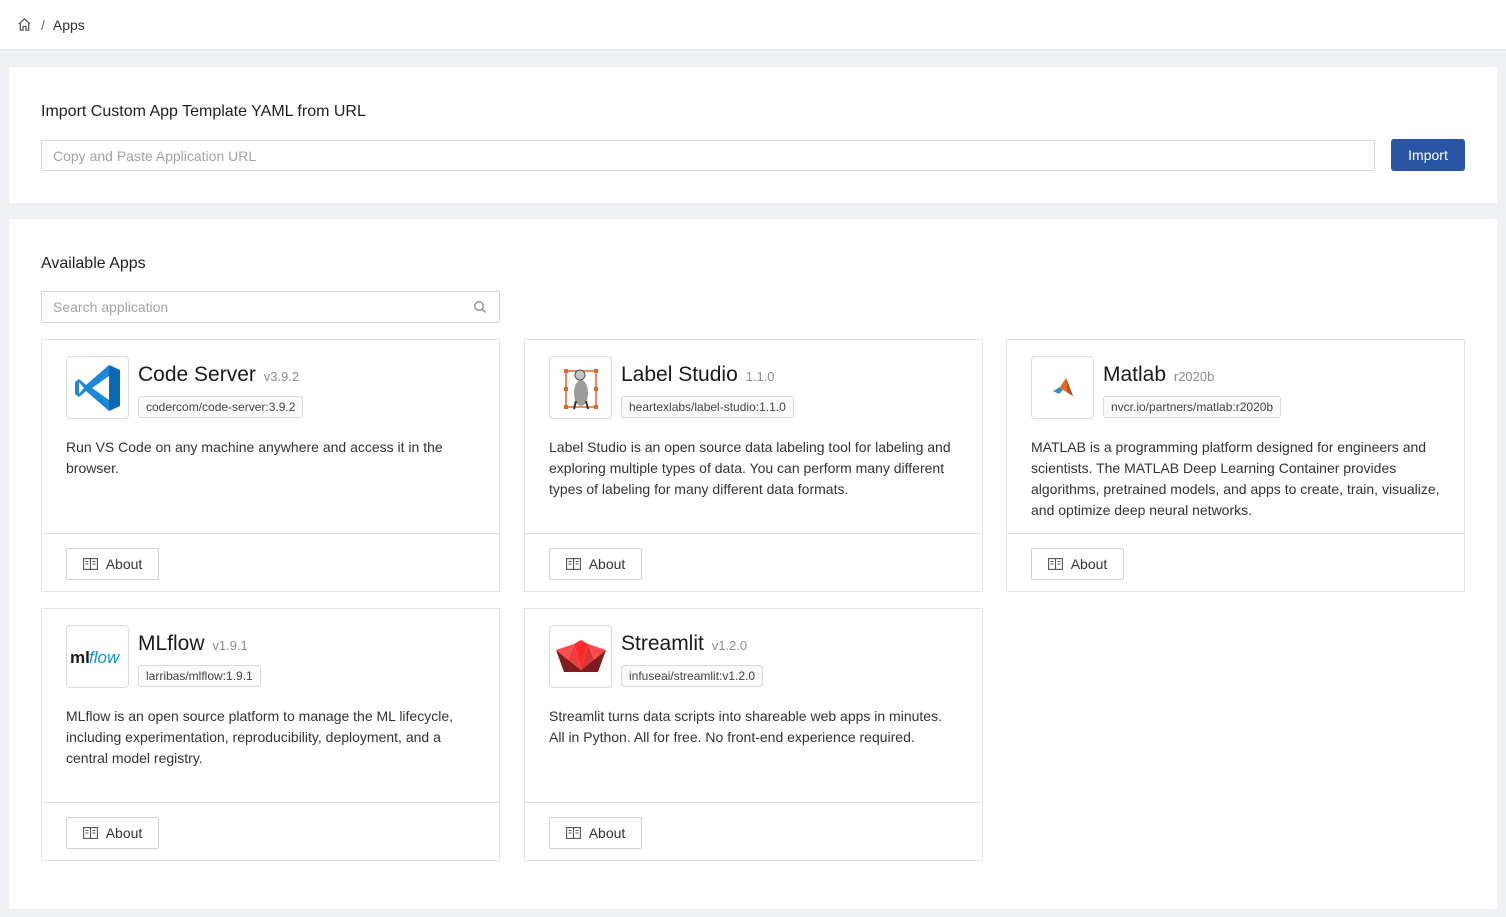  Describe the element at coordinates (753, 25) in the screenshot. I see `breadcrumb: / Apps` at that location.